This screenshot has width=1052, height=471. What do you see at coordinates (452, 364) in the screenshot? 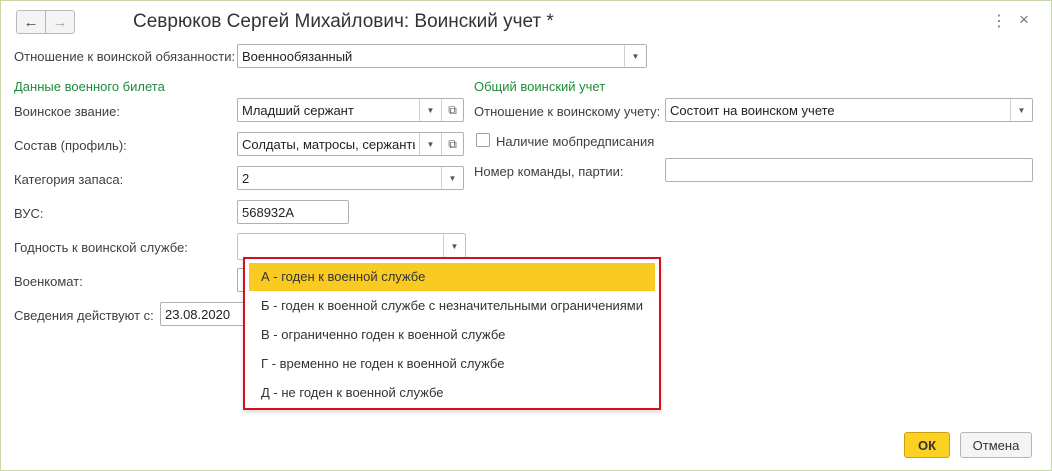
I see `dropdown-option-g: Г - временно не годен к военной службе` at bounding box center [452, 364].